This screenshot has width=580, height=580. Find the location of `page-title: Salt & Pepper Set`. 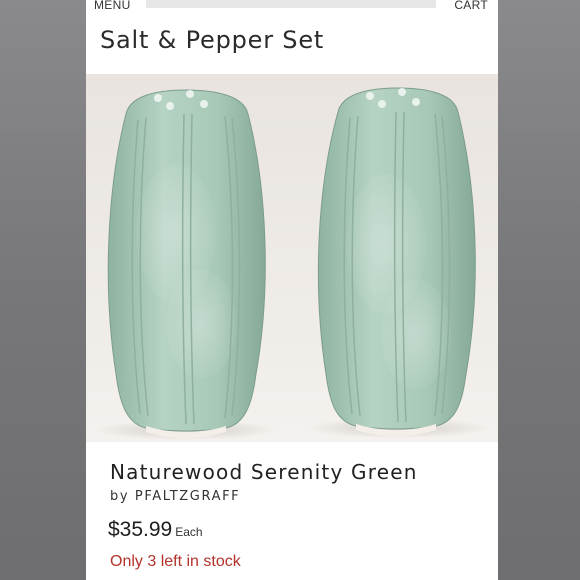

page-title: Salt & Pepper Set is located at coordinates (212, 40).